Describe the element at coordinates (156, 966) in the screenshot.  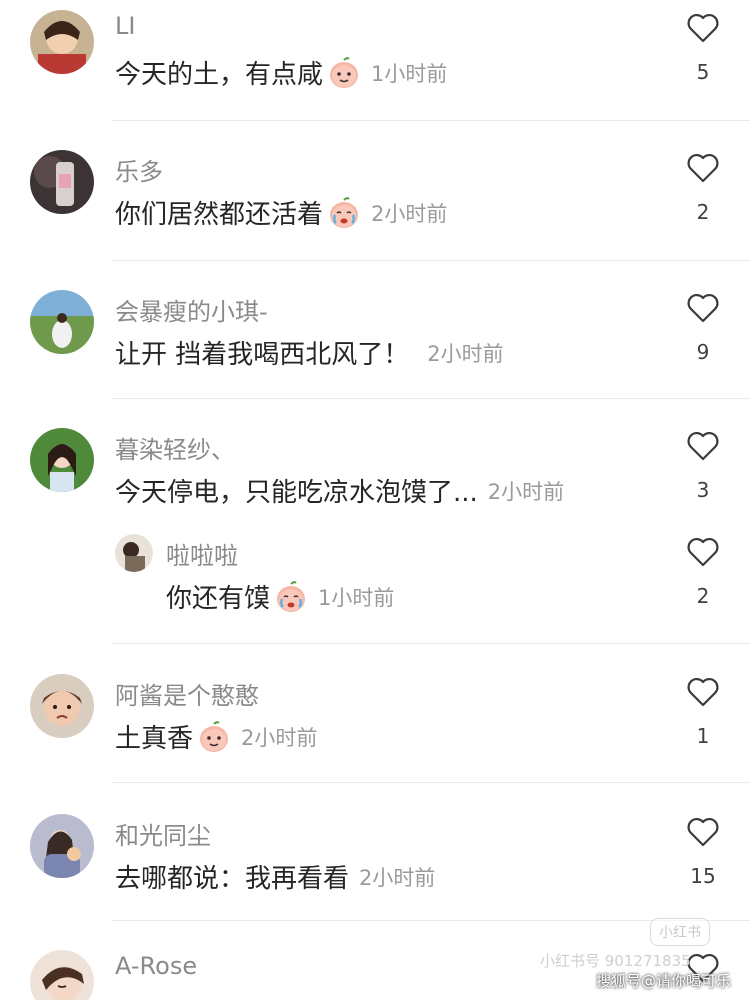
I see `comment-username: A-Rose` at that location.